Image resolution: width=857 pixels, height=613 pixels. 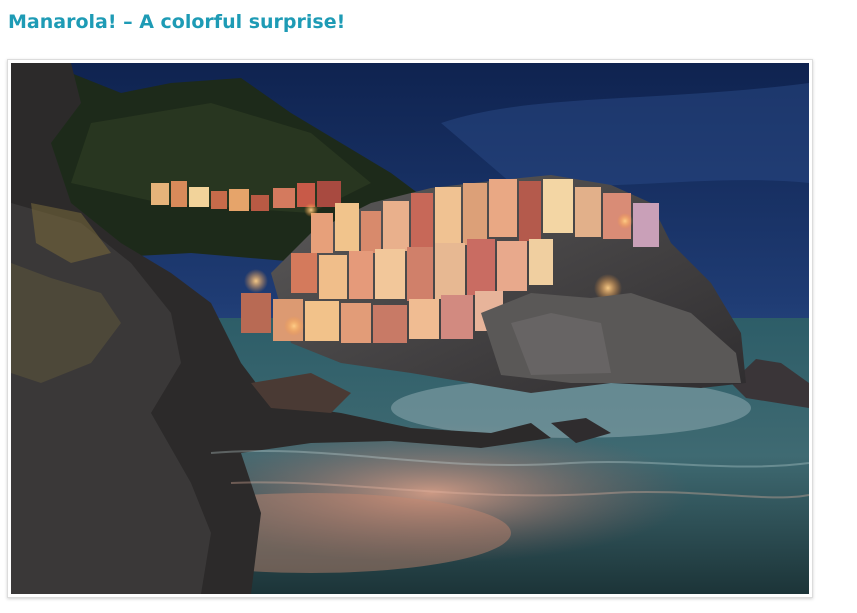 I want to click on post-title: Manarola! – A colorful surprise!, so click(x=176, y=22).